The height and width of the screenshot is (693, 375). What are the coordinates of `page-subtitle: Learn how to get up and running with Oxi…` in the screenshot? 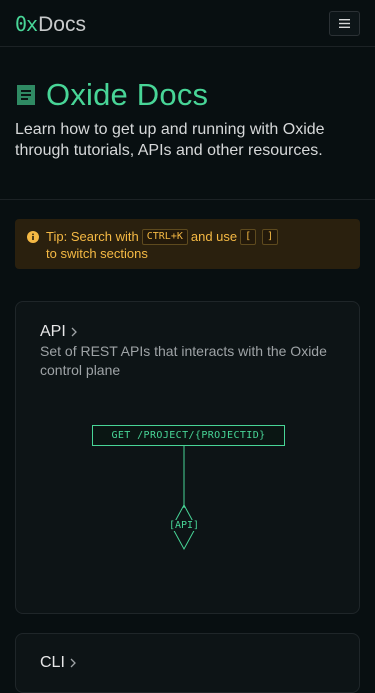 It's located at (170, 140).